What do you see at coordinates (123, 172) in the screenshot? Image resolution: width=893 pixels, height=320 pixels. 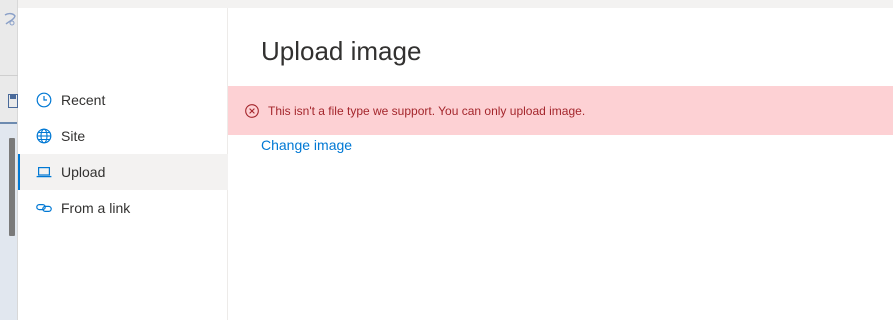 I see `nav-item-upload: Upload` at bounding box center [123, 172].